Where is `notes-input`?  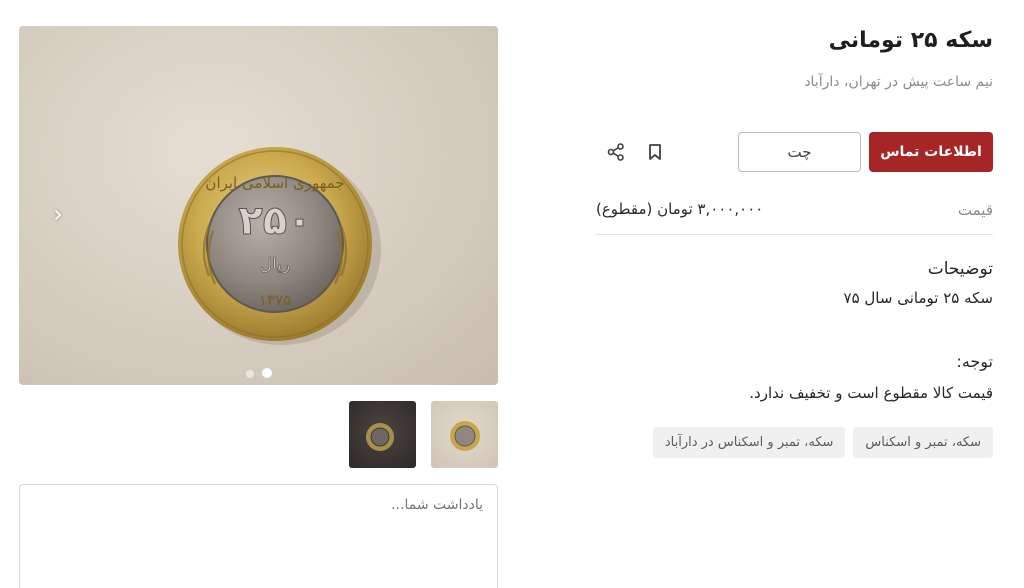 notes-input is located at coordinates (258, 536).